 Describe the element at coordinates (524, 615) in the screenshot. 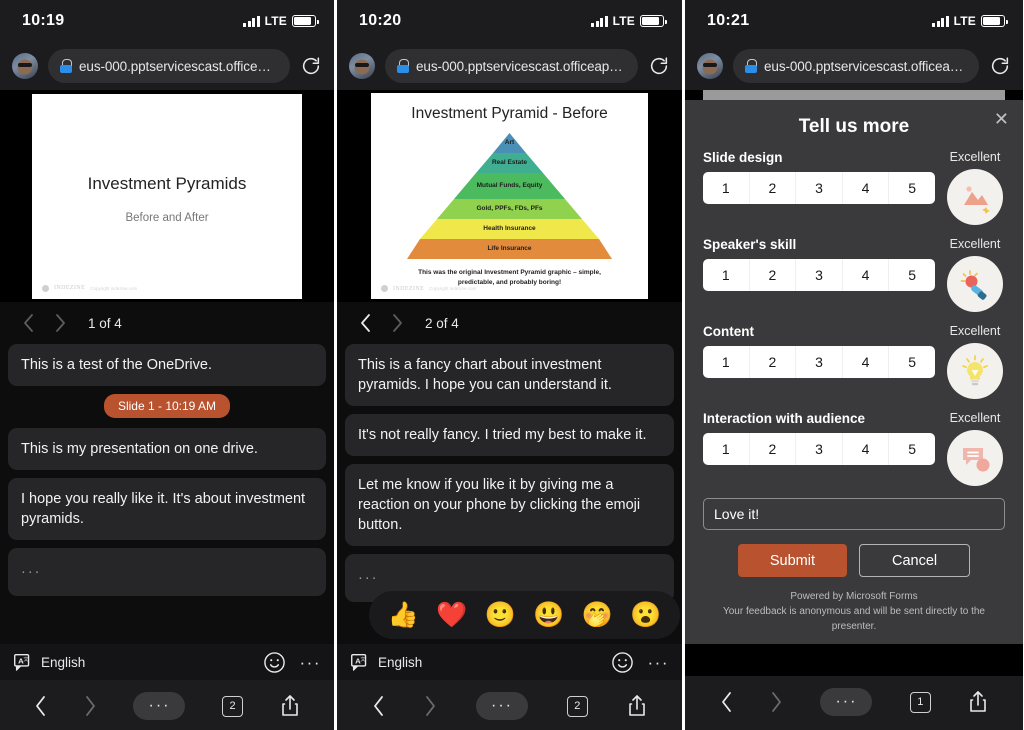

I see `reaction-bar: 👍 ❤️ 🙂 😃 🤭 😮` at that location.